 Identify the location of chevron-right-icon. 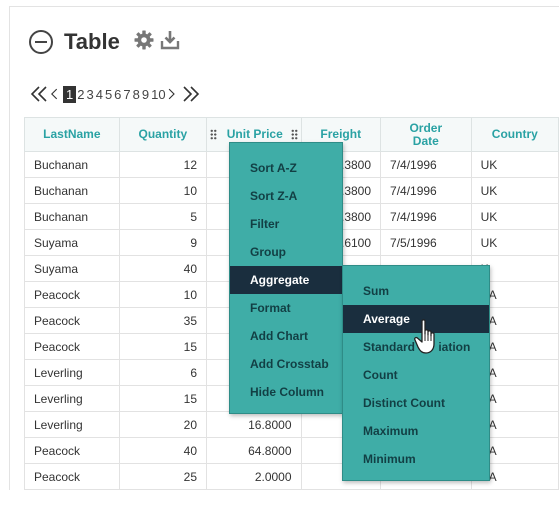
(174, 94).